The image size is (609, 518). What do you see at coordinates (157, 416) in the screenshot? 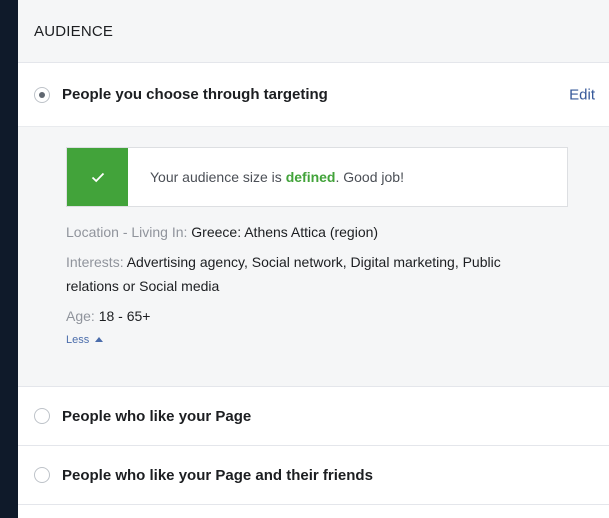
I see `option-page-likers-label: People who like your Page` at bounding box center [157, 416].